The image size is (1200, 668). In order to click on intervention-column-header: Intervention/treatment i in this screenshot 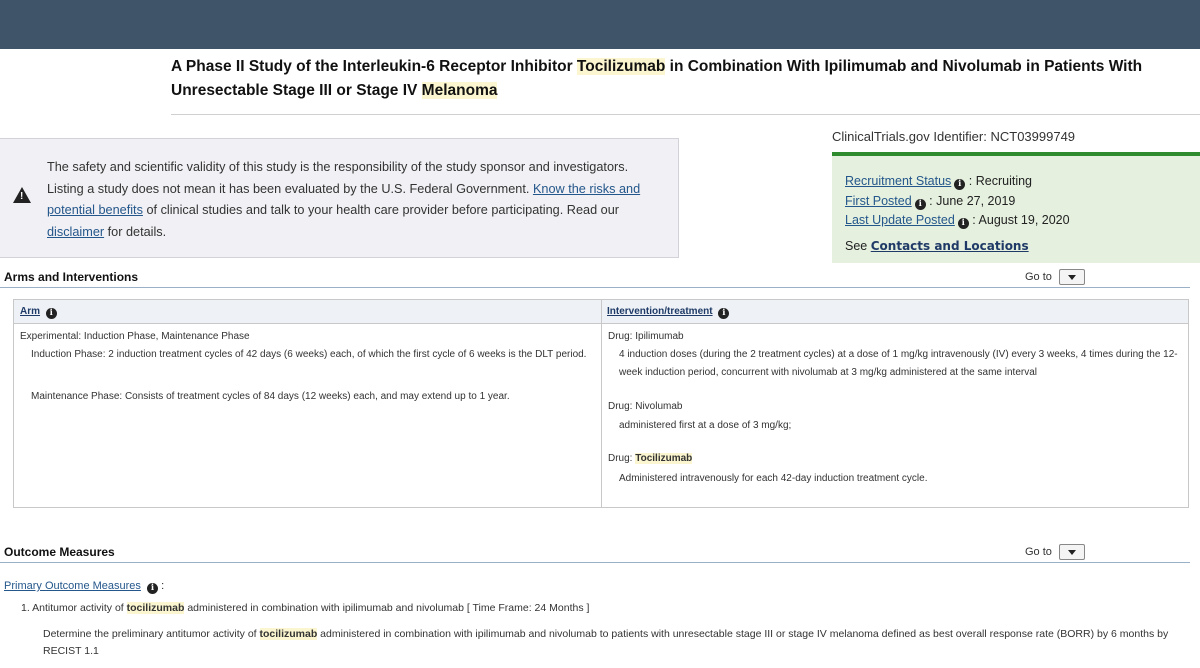, I will do `click(668, 311)`.